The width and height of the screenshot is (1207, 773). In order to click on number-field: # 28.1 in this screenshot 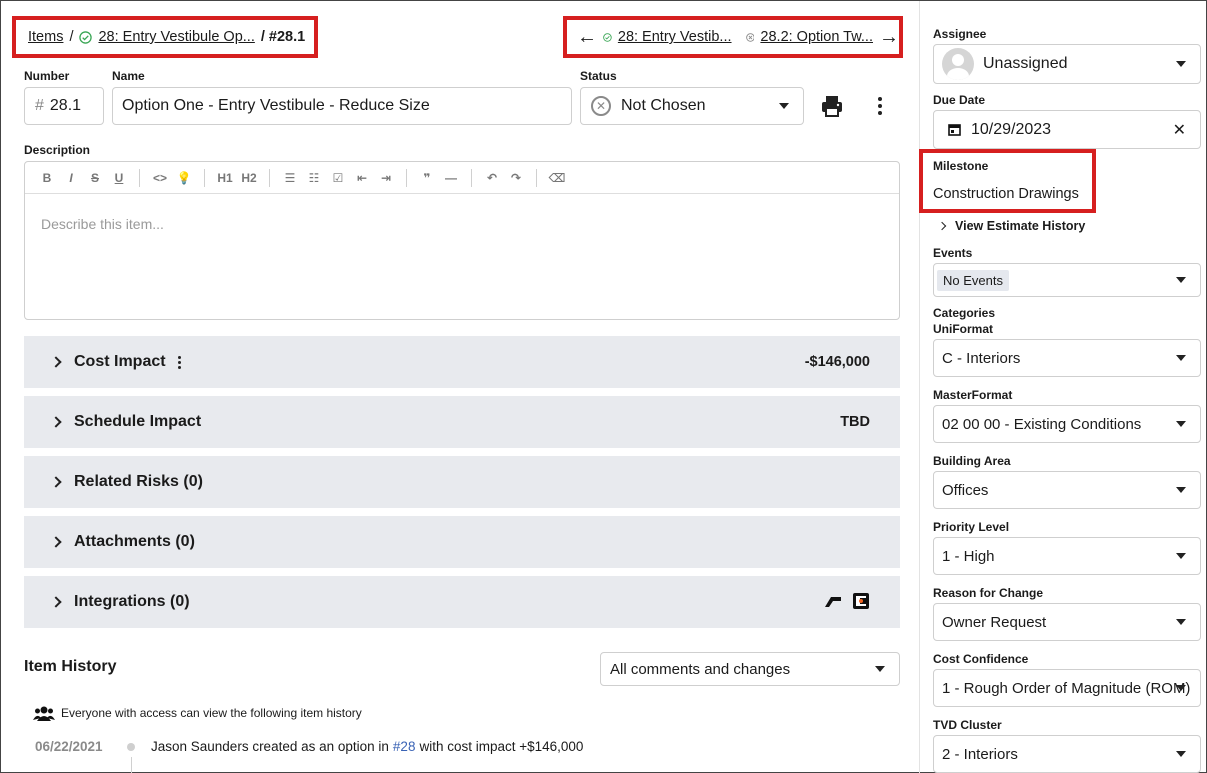, I will do `click(64, 106)`.